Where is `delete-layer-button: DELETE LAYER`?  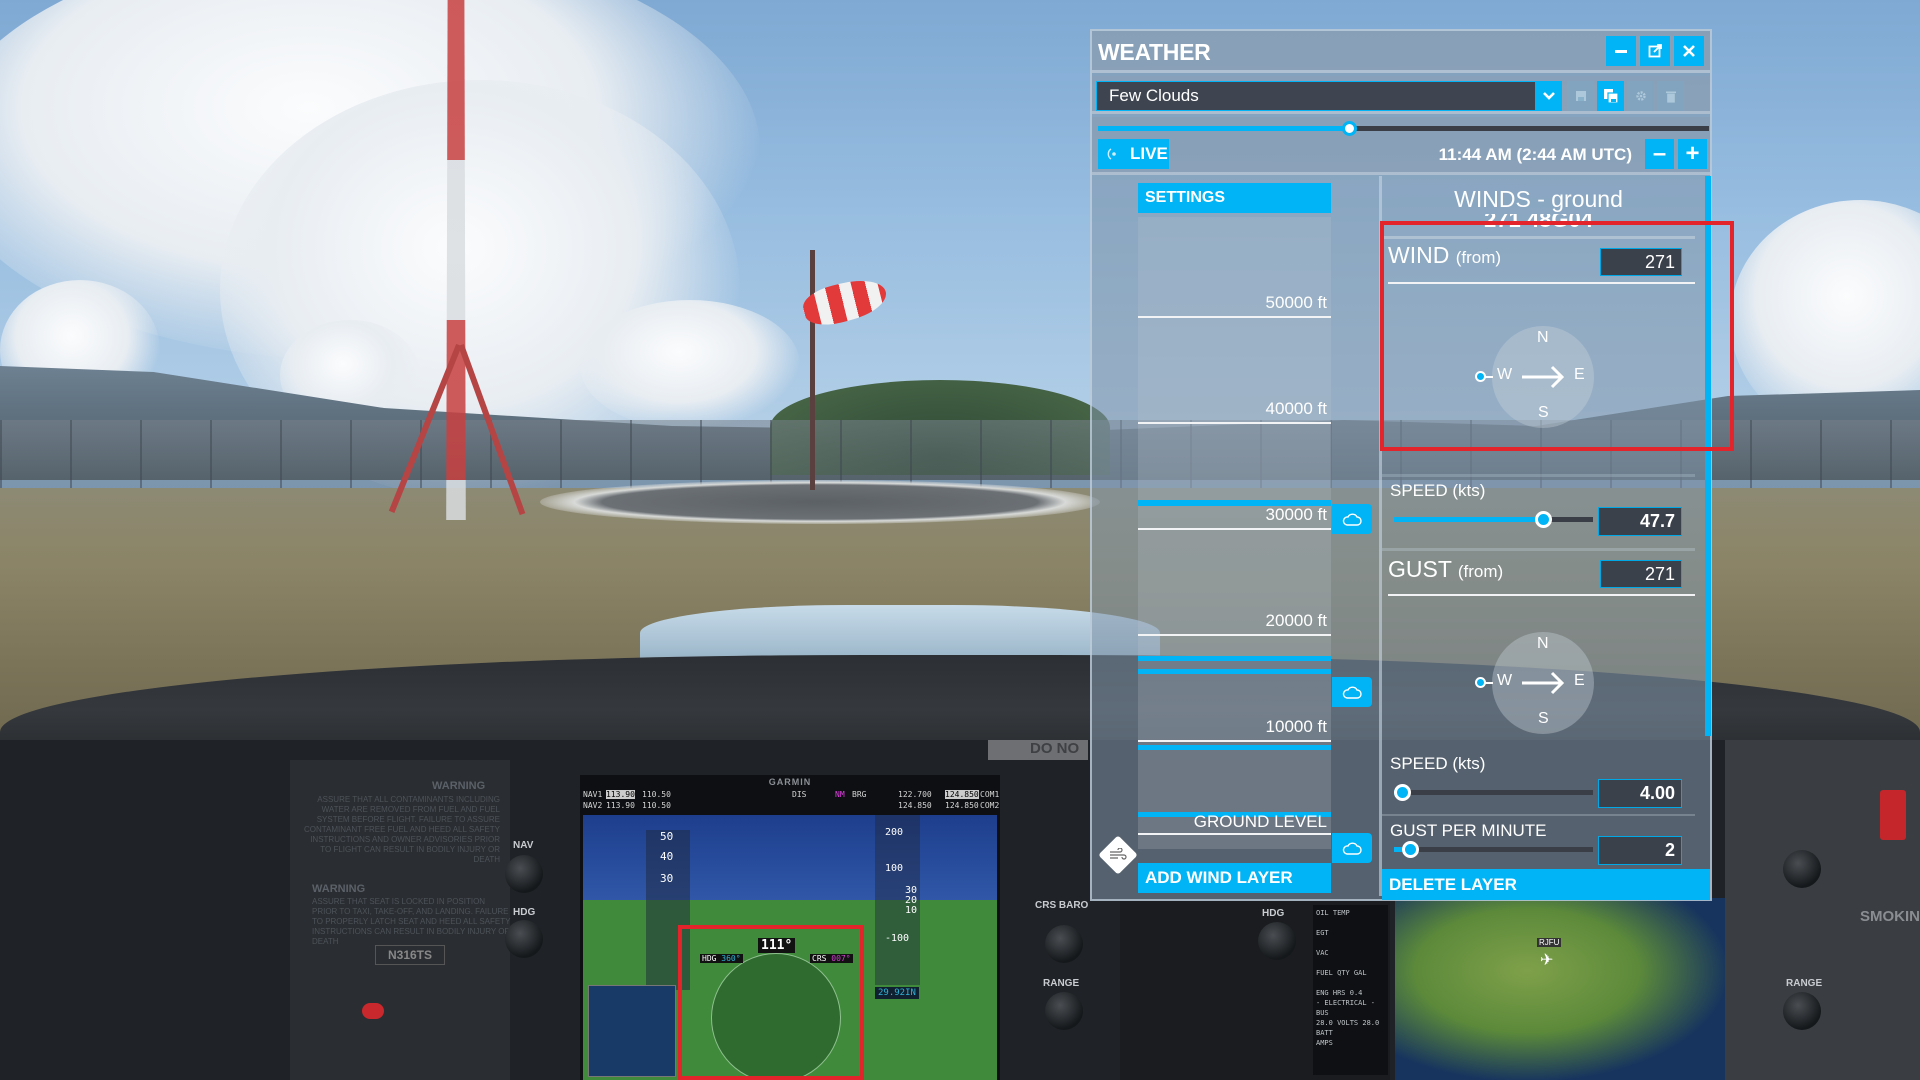 delete-layer-button: DELETE LAYER is located at coordinates (1546, 884).